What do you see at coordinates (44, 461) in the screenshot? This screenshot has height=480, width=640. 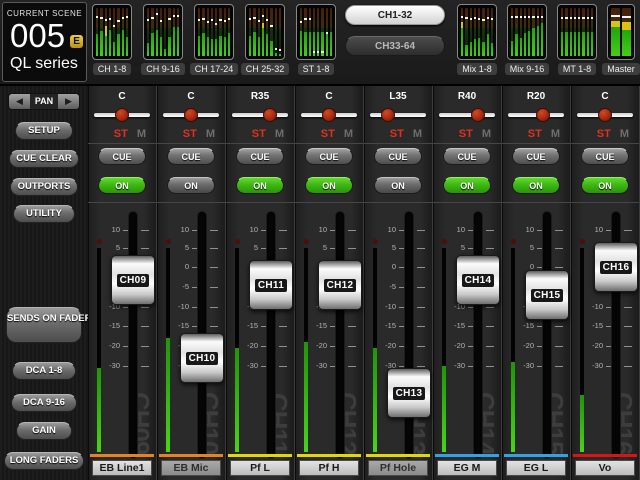 I see `long-faders-button: LONG FADERS` at bounding box center [44, 461].